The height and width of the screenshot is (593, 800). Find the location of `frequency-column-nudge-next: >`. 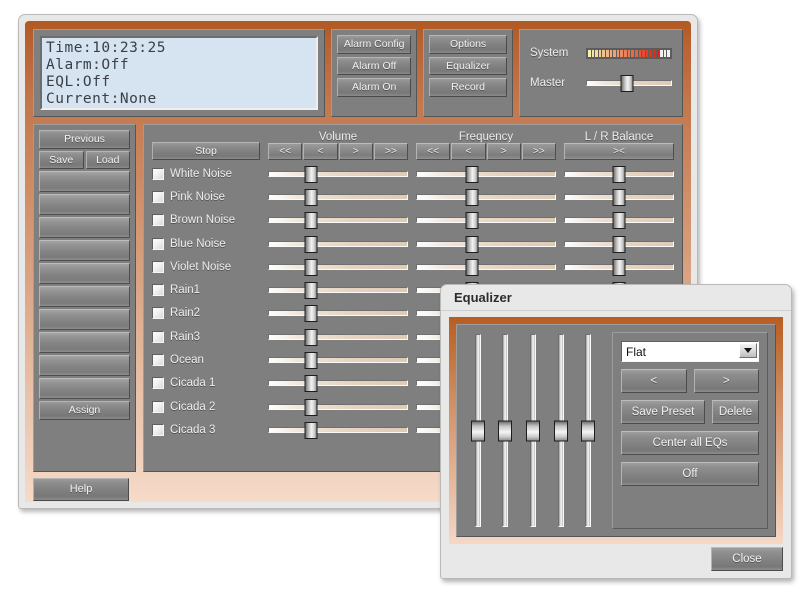

frequency-column-nudge-next: > is located at coordinates (503, 151).